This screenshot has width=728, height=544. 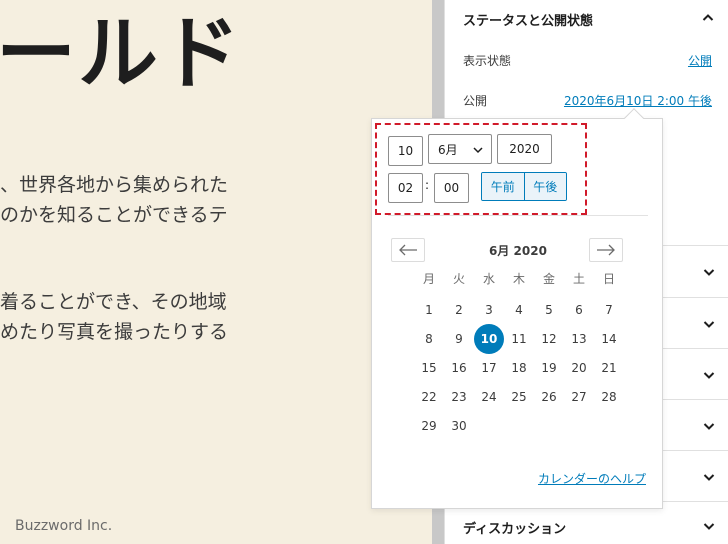 I want to click on weekday-label: 木, so click(x=518, y=279).